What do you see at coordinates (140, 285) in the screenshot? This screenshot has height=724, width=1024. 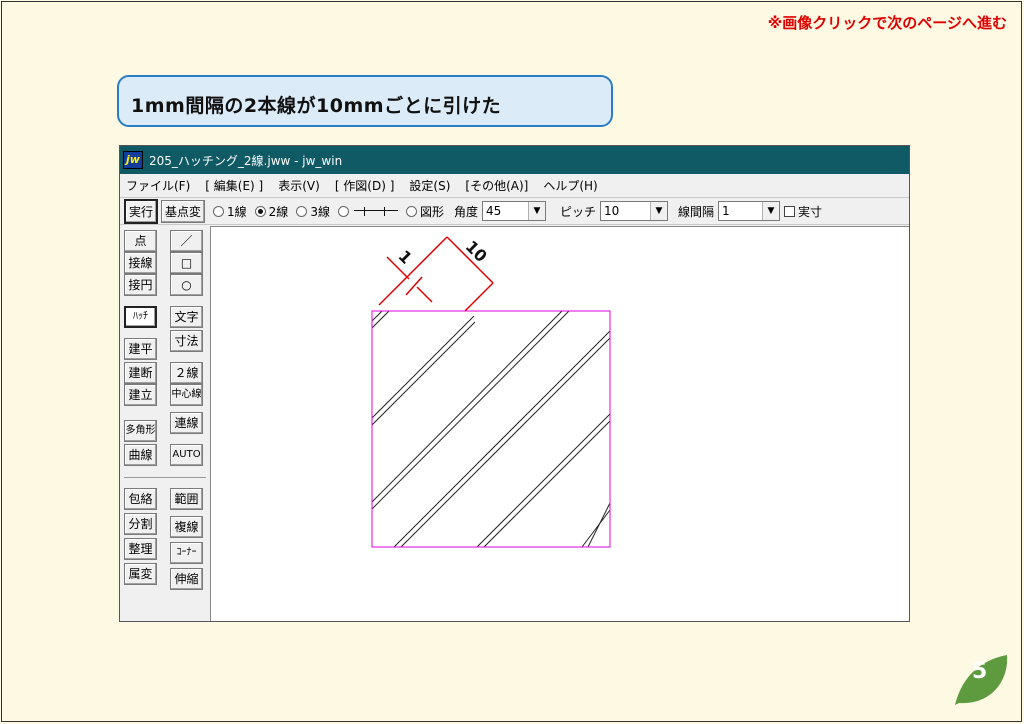 I see `tool-tangent-circle: 接円` at bounding box center [140, 285].